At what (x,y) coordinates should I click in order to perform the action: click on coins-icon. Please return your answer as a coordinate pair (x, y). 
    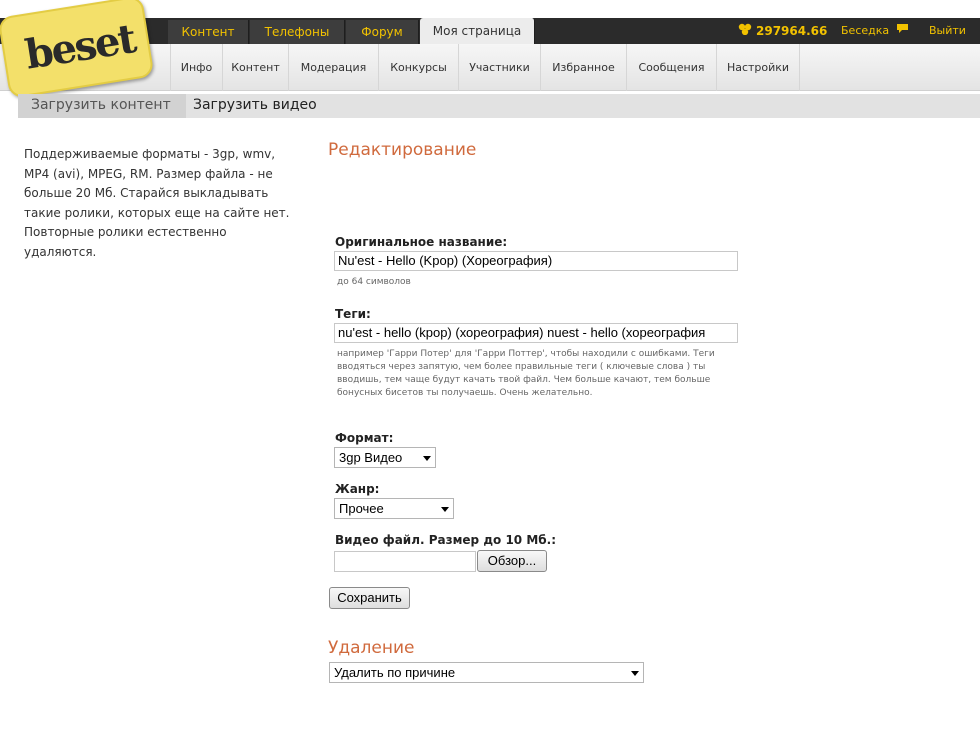
    Looking at the image, I should click on (745, 31).